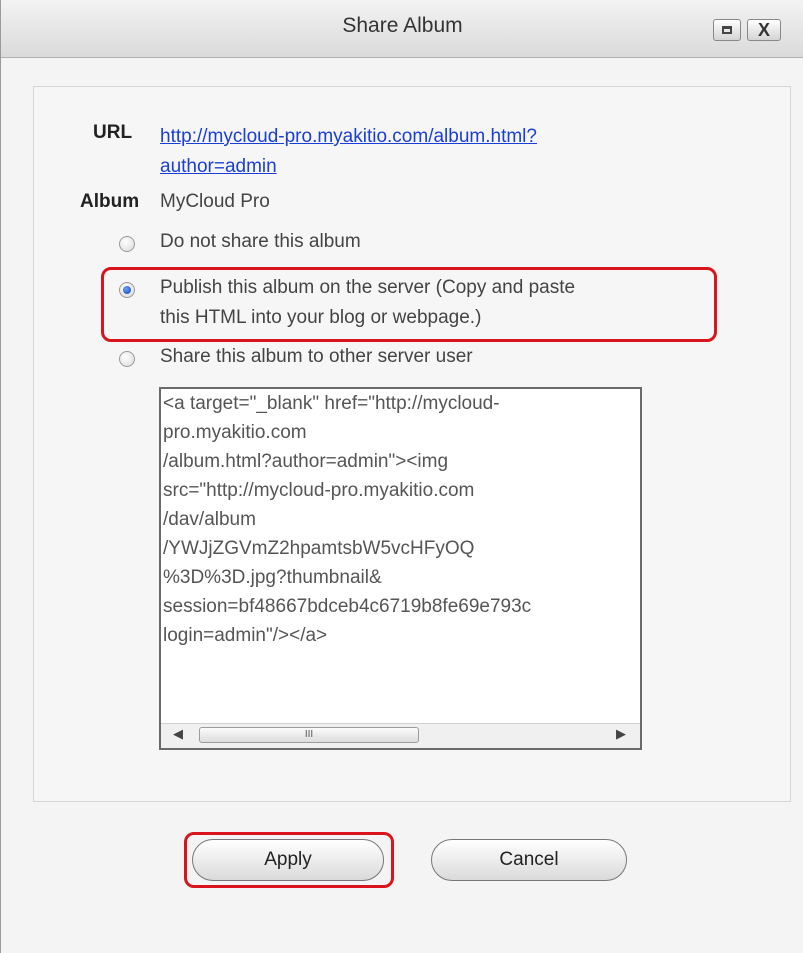  I want to click on maximize-button, so click(727, 30).